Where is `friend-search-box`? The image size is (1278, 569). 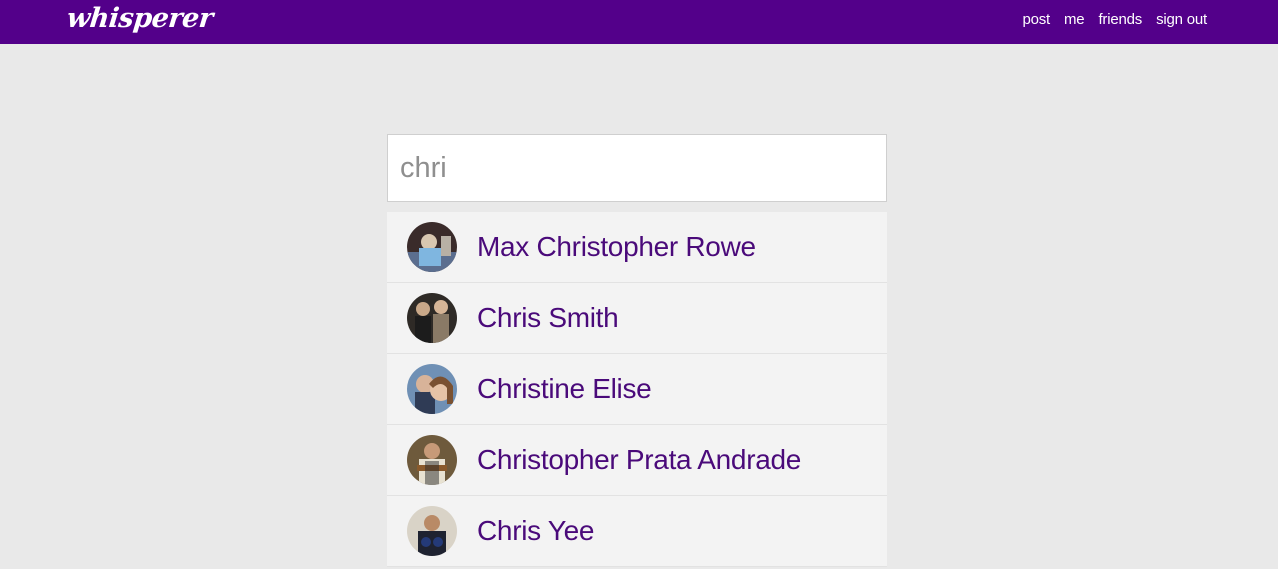
friend-search-box is located at coordinates (637, 168).